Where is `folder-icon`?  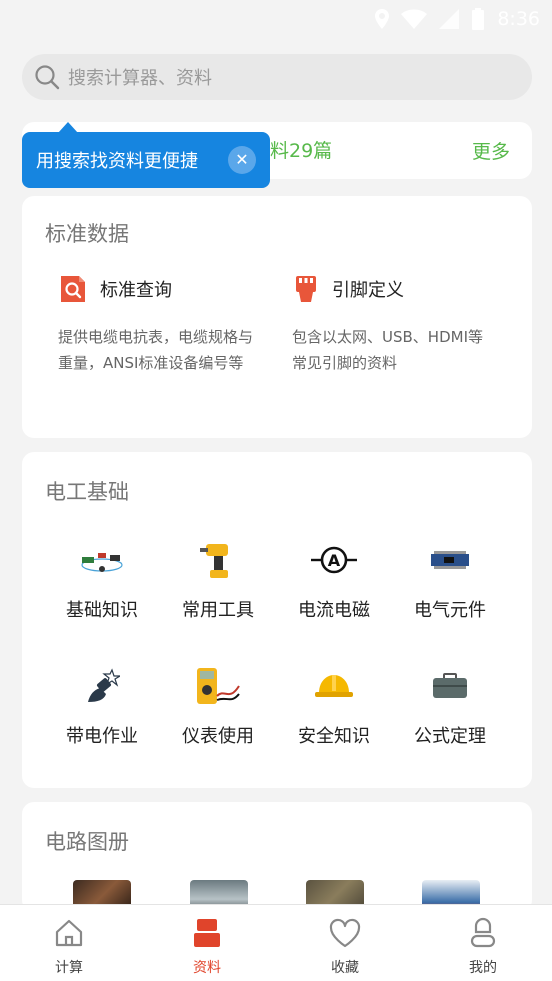
folder-icon is located at coordinates (207, 933).